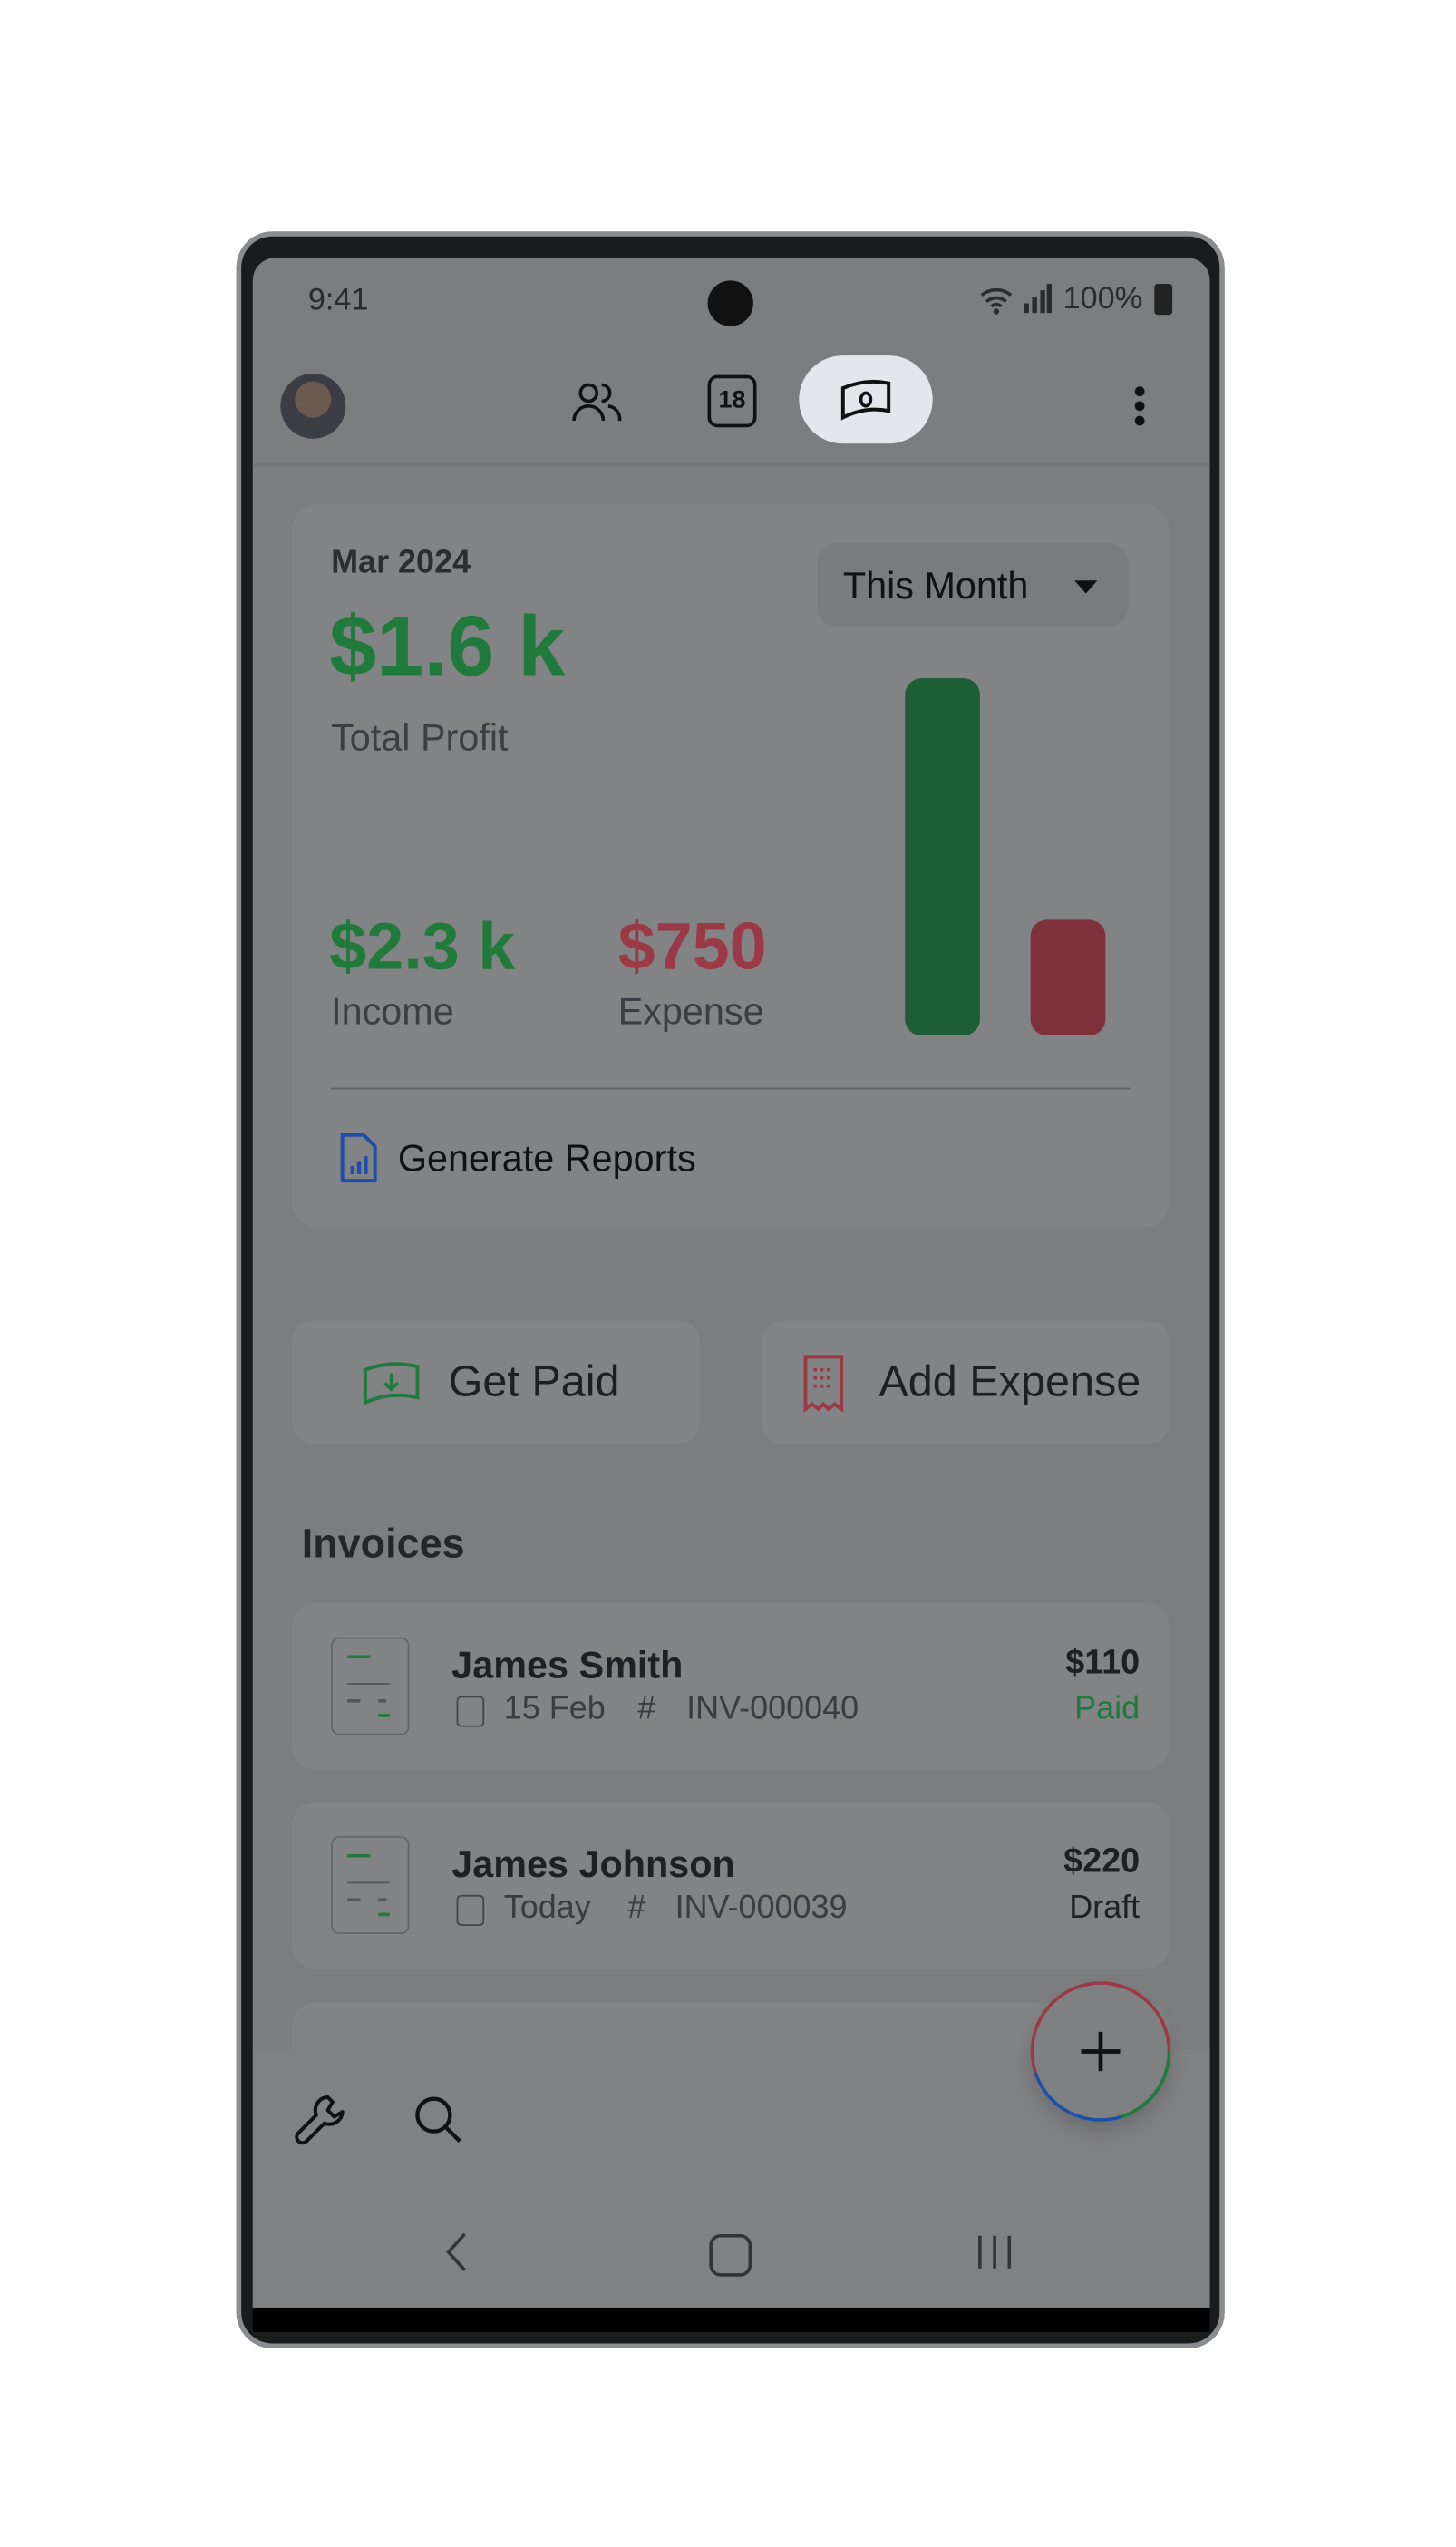 The image size is (1456, 2547). I want to click on tab-people, so click(596, 402).